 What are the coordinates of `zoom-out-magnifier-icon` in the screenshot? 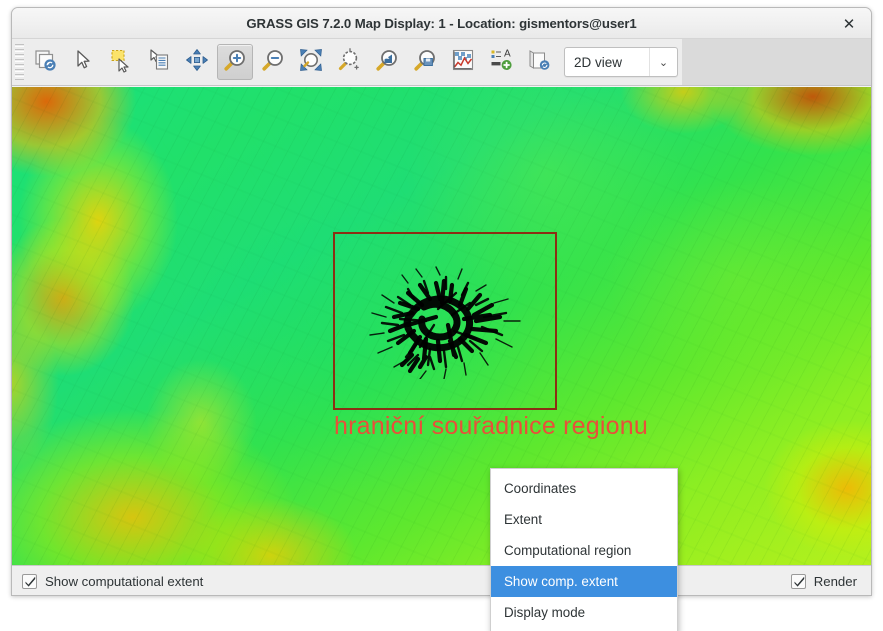 It's located at (273, 62).